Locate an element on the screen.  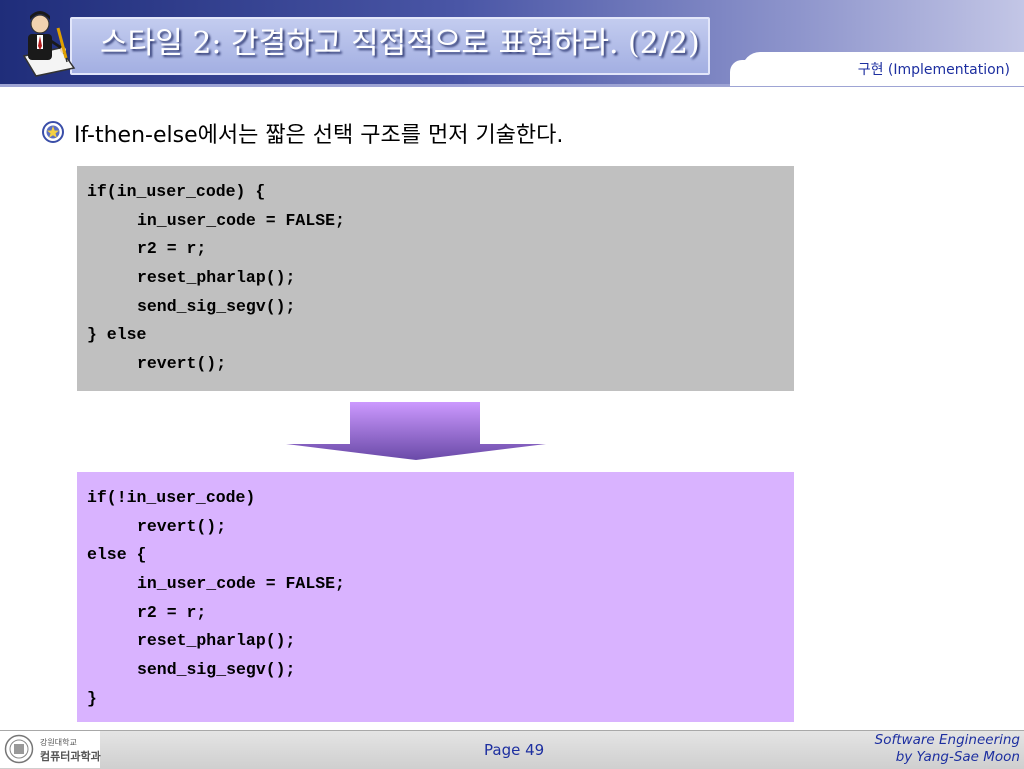
down-arrow-icon is located at coordinates (416, 431).